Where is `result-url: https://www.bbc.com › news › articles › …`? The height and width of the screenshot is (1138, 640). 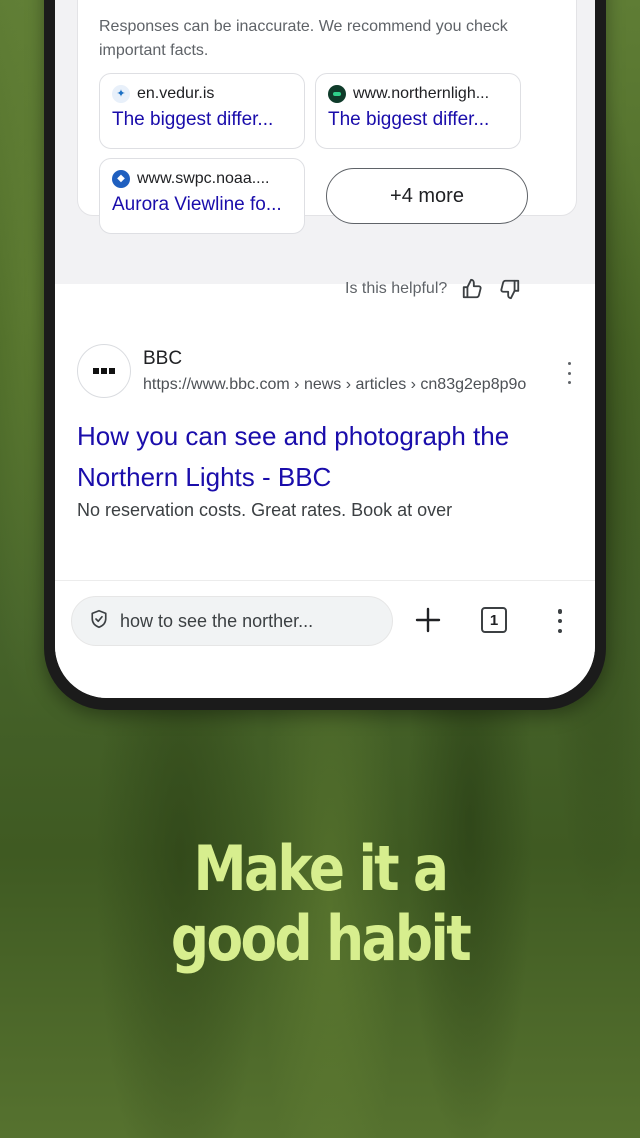
result-url: https://www.bbc.com › news › articles › … is located at coordinates (335, 384).